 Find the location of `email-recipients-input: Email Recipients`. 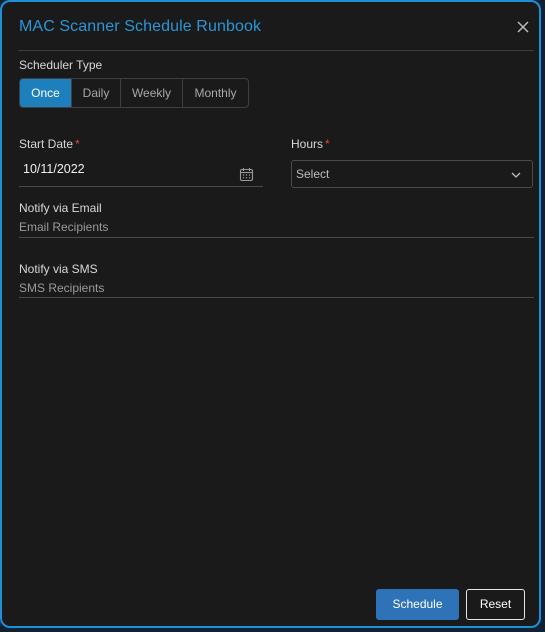

email-recipients-input: Email Recipients is located at coordinates (63, 227).